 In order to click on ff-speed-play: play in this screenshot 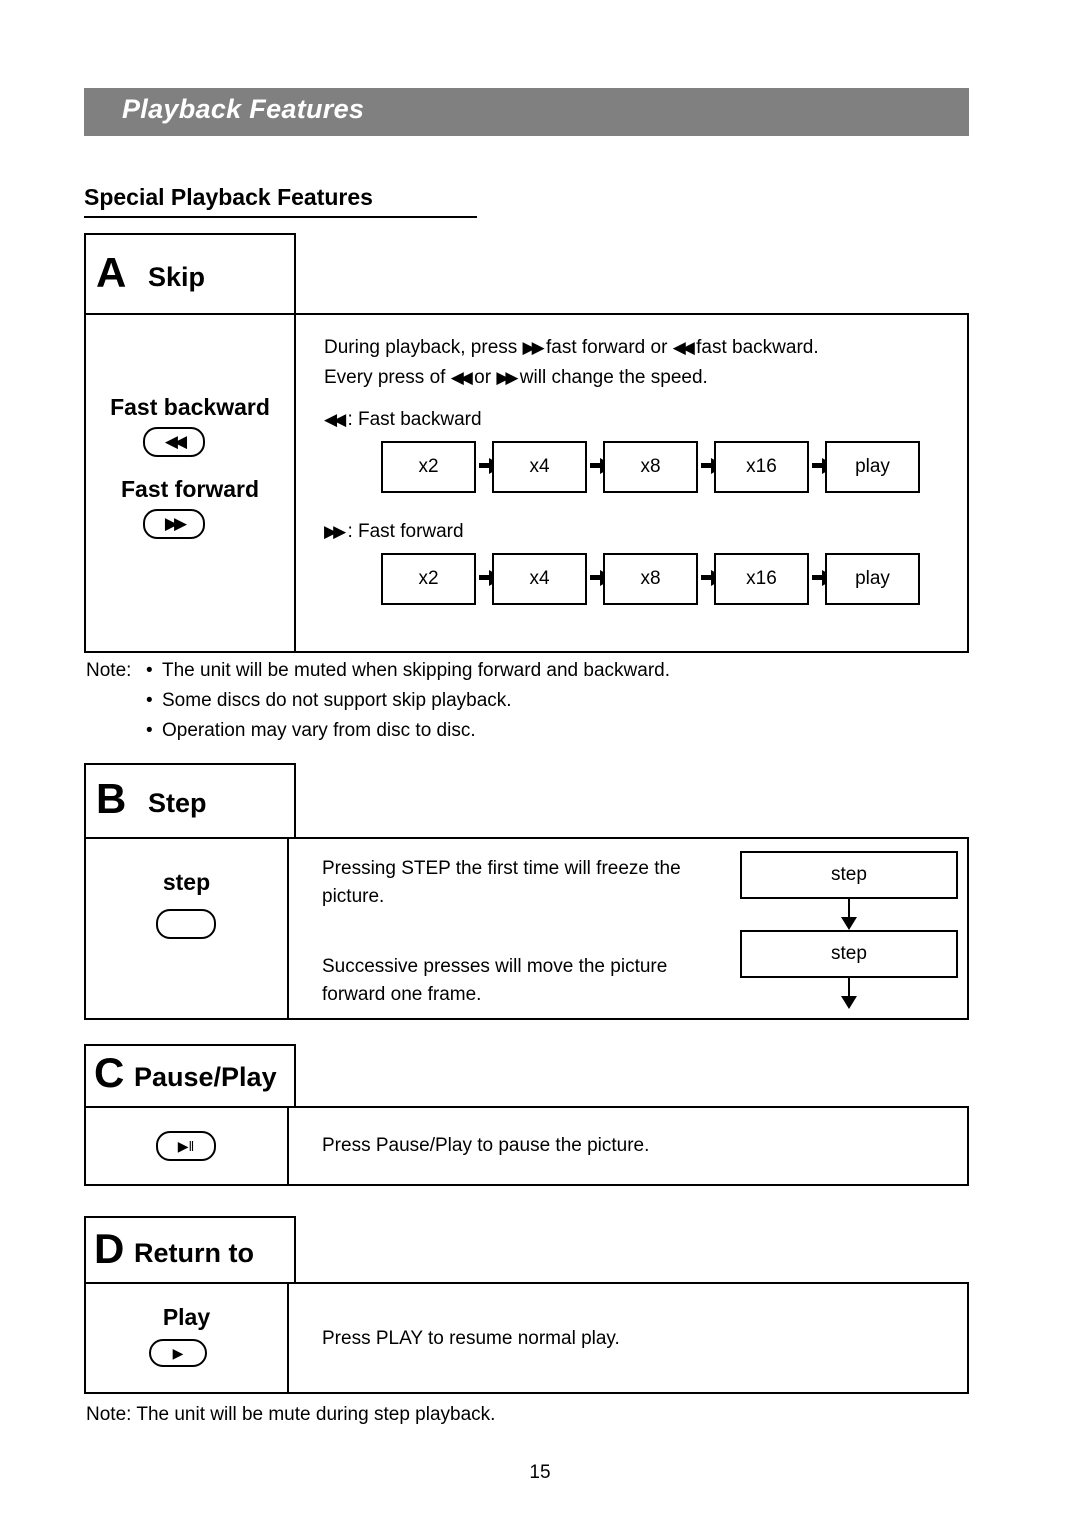, I will do `click(872, 579)`.